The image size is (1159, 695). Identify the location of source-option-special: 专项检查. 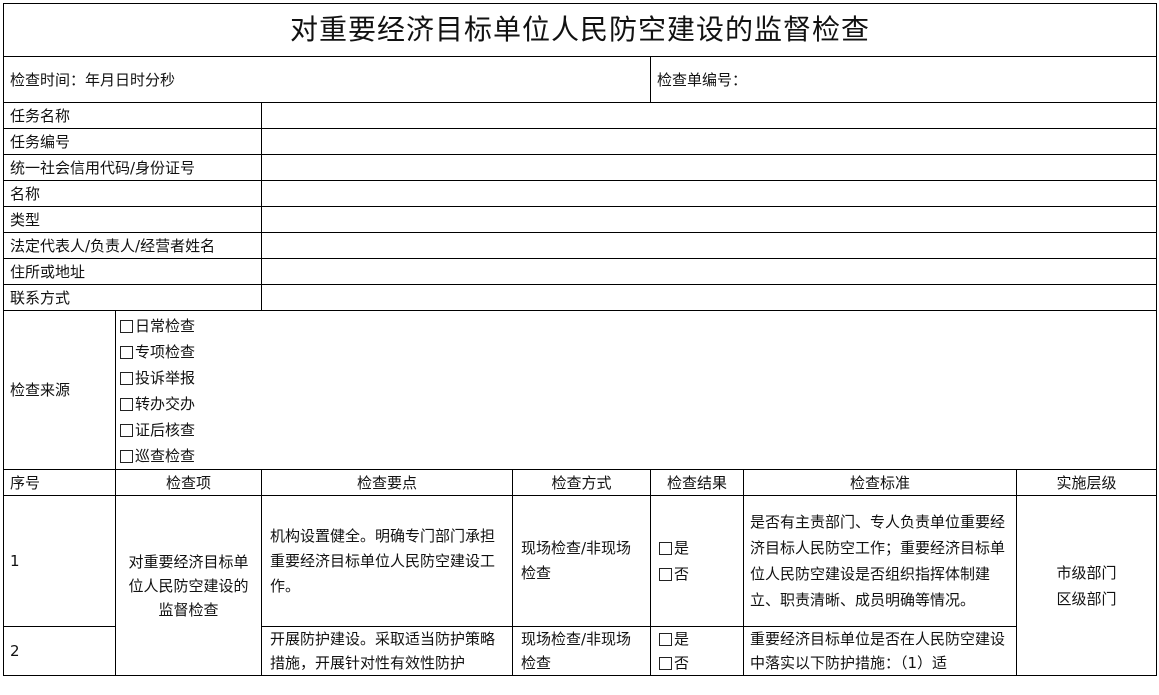
(636, 352).